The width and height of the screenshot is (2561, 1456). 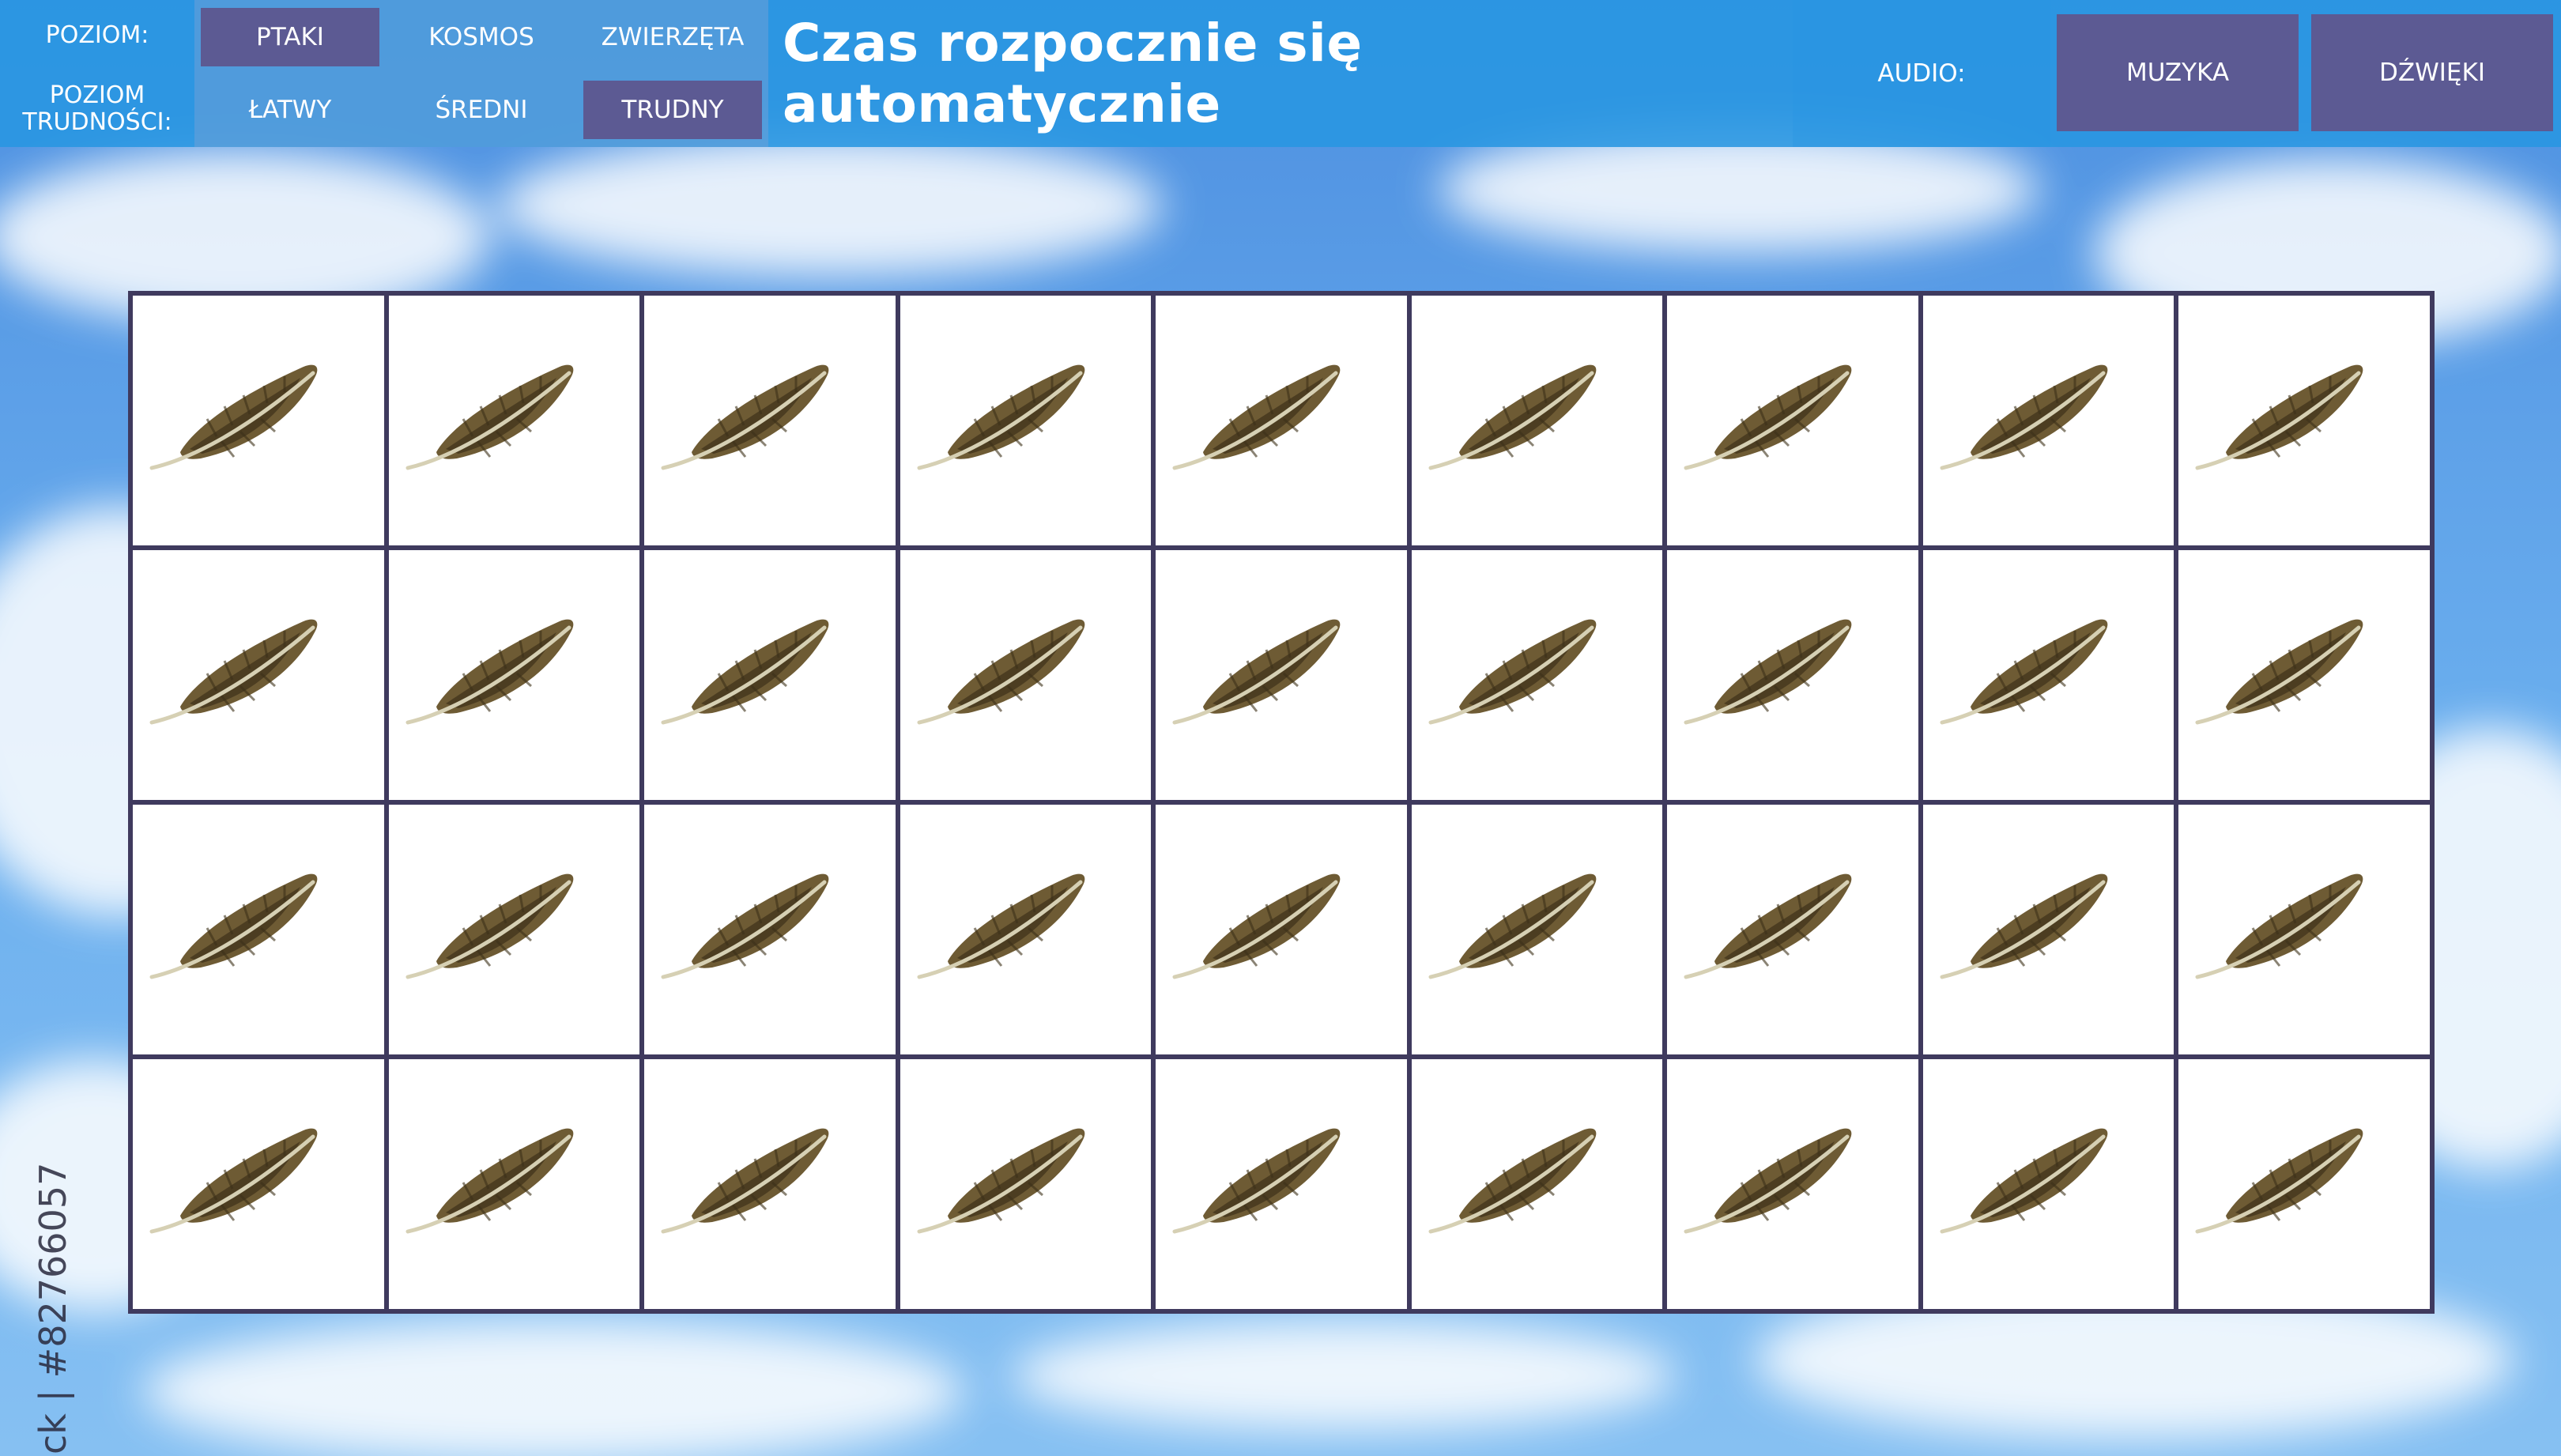 What do you see at coordinates (481, 37) in the screenshot?
I see `theme-kosmos-button: KOSMOS` at bounding box center [481, 37].